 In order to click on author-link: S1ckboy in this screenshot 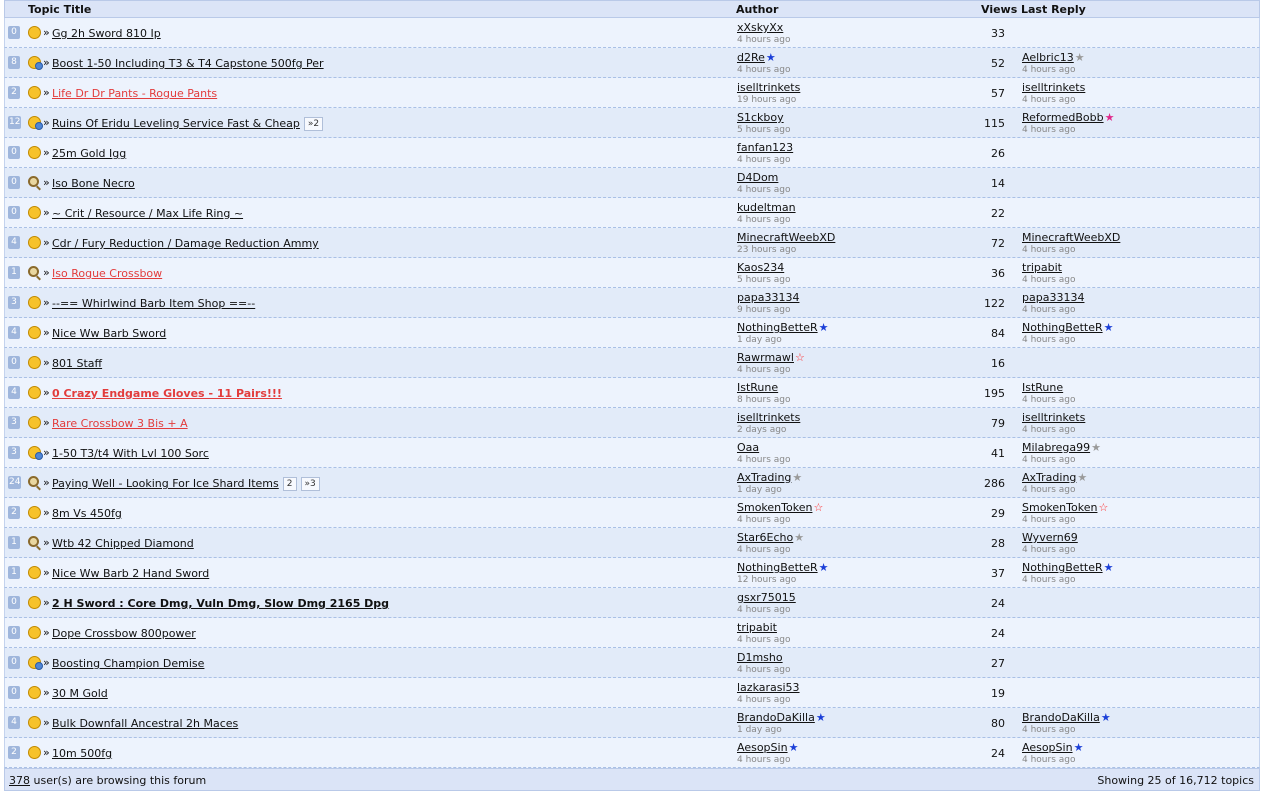, I will do `click(760, 117)`.